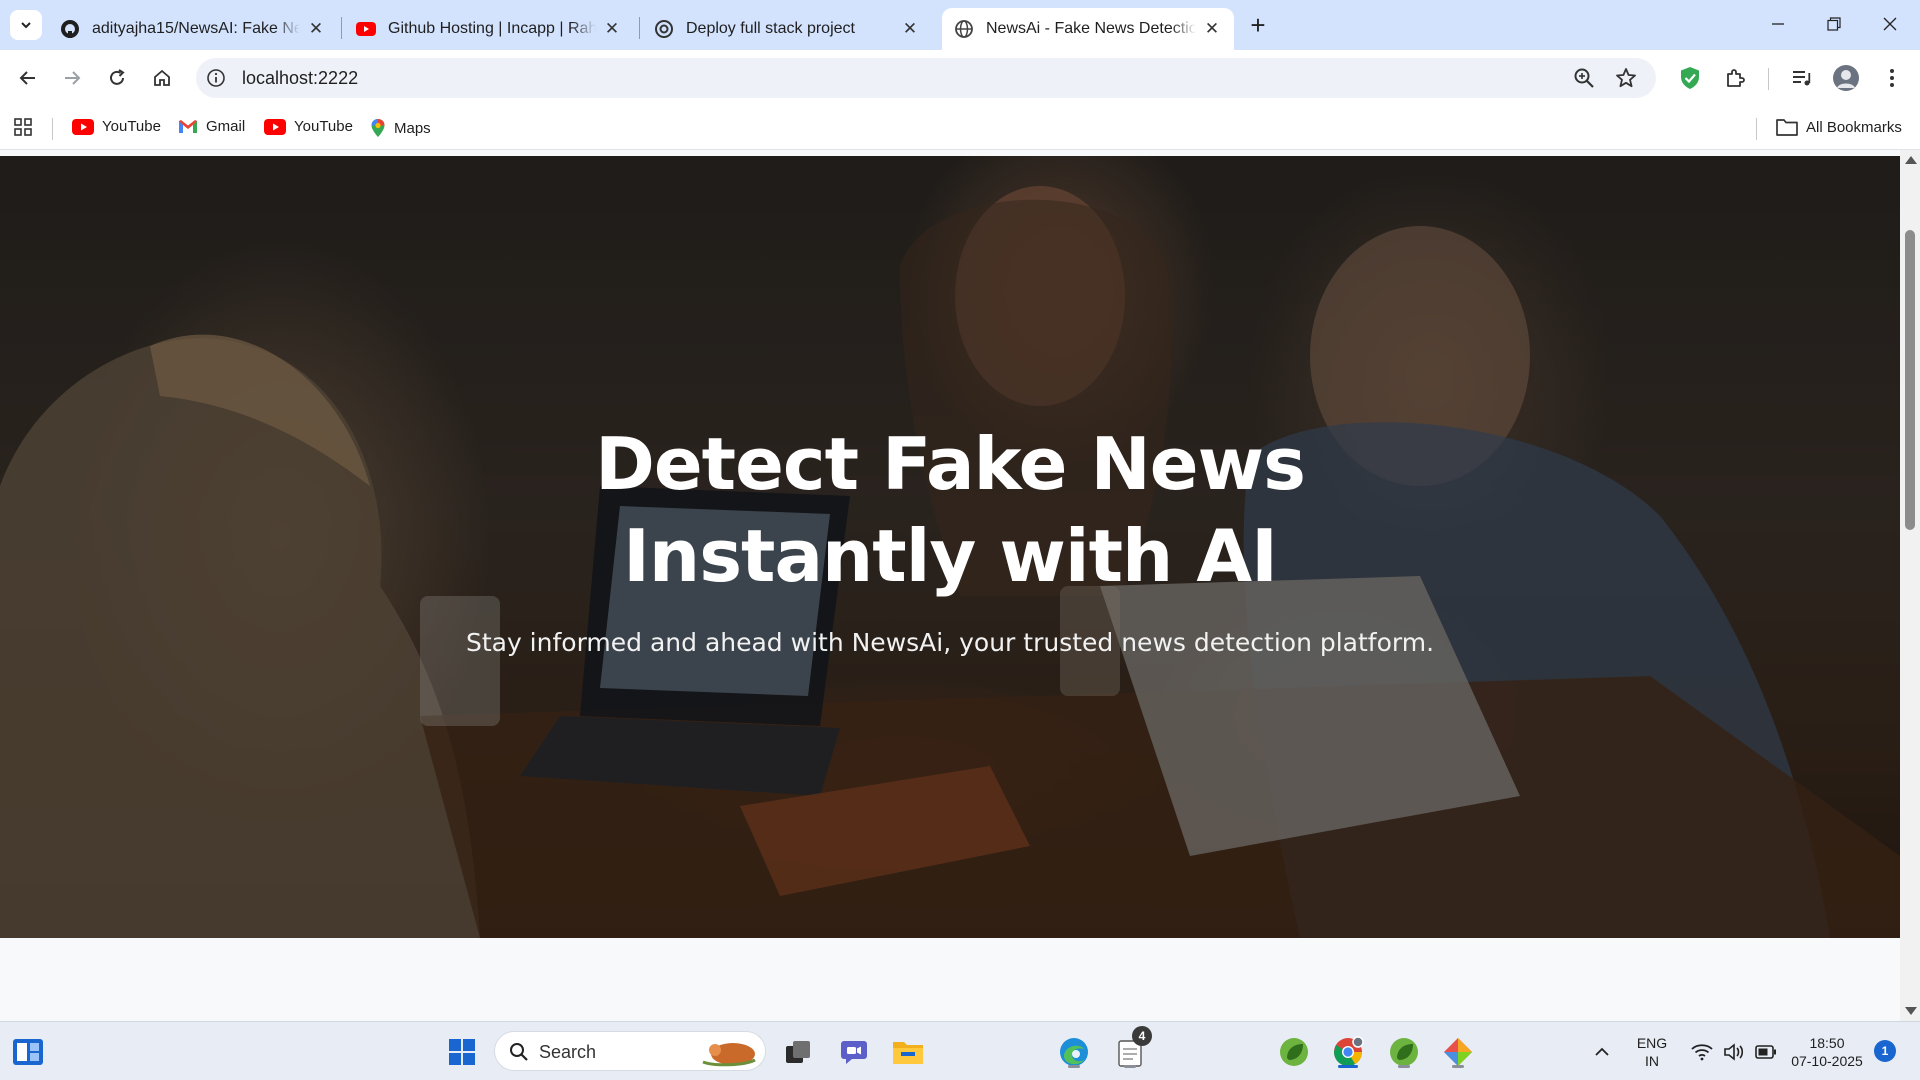 This screenshot has height=1080, width=1920. I want to click on back-button, so click(28, 78).